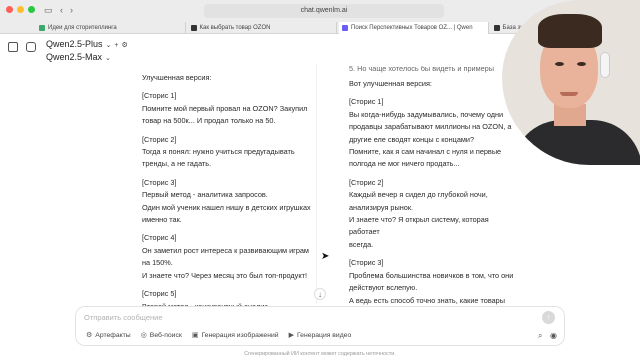  I want to click on story-line: именно так., so click(162, 220).